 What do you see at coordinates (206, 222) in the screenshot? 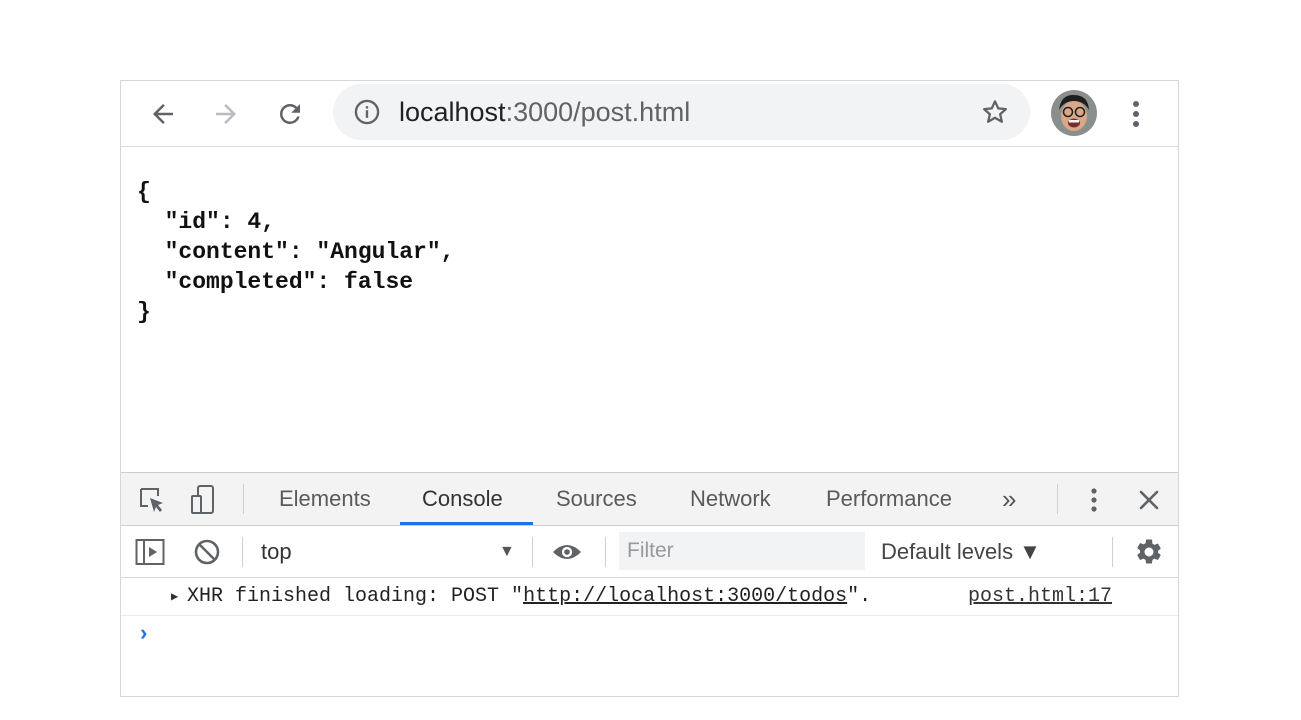
I see `json-line: "id": 4,` at bounding box center [206, 222].